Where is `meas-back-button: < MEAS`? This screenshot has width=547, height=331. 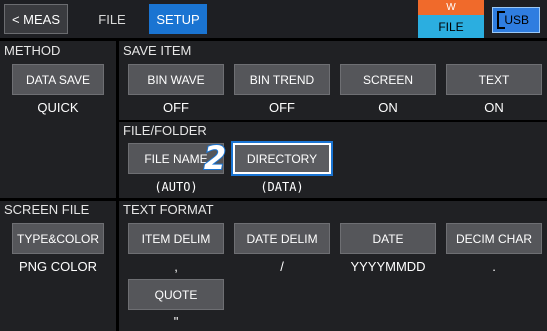 meas-back-button: < MEAS is located at coordinates (36, 19).